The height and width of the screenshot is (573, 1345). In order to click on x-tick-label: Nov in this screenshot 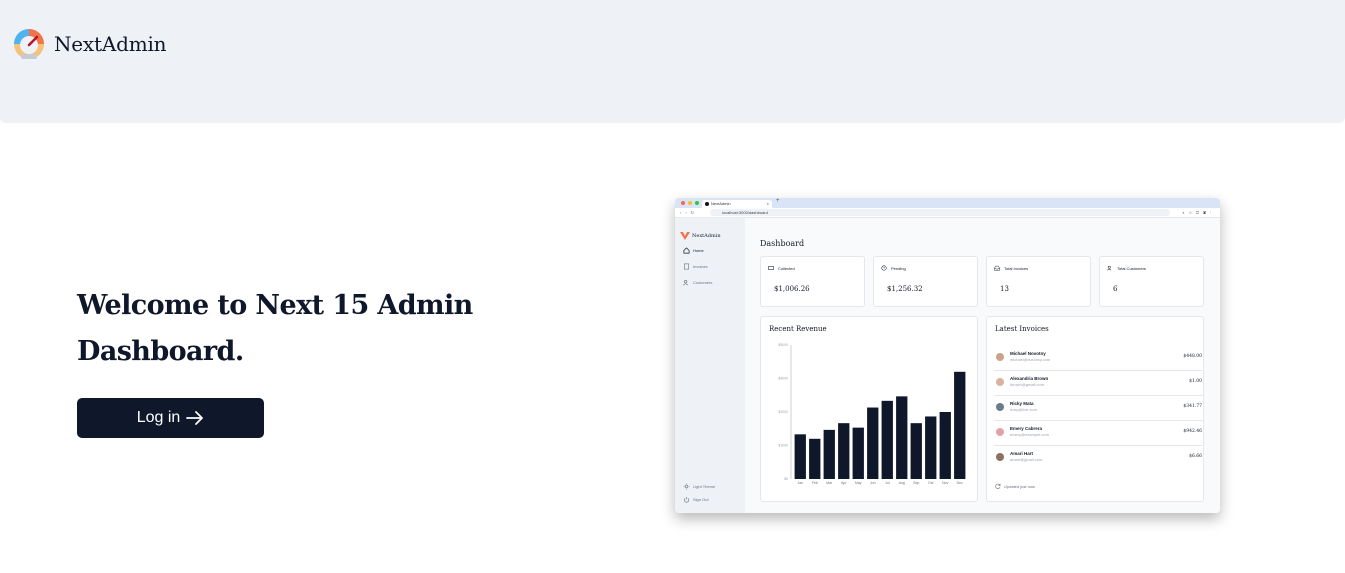, I will do `click(945, 483)`.